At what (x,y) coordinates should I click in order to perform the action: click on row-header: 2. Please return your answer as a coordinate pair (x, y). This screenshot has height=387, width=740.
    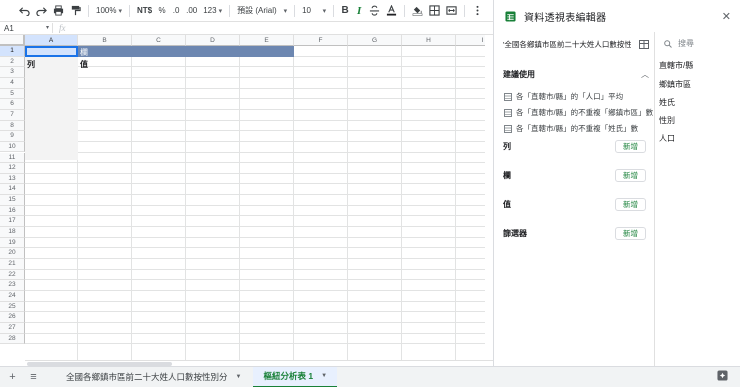
    Looking at the image, I should click on (12, 62).